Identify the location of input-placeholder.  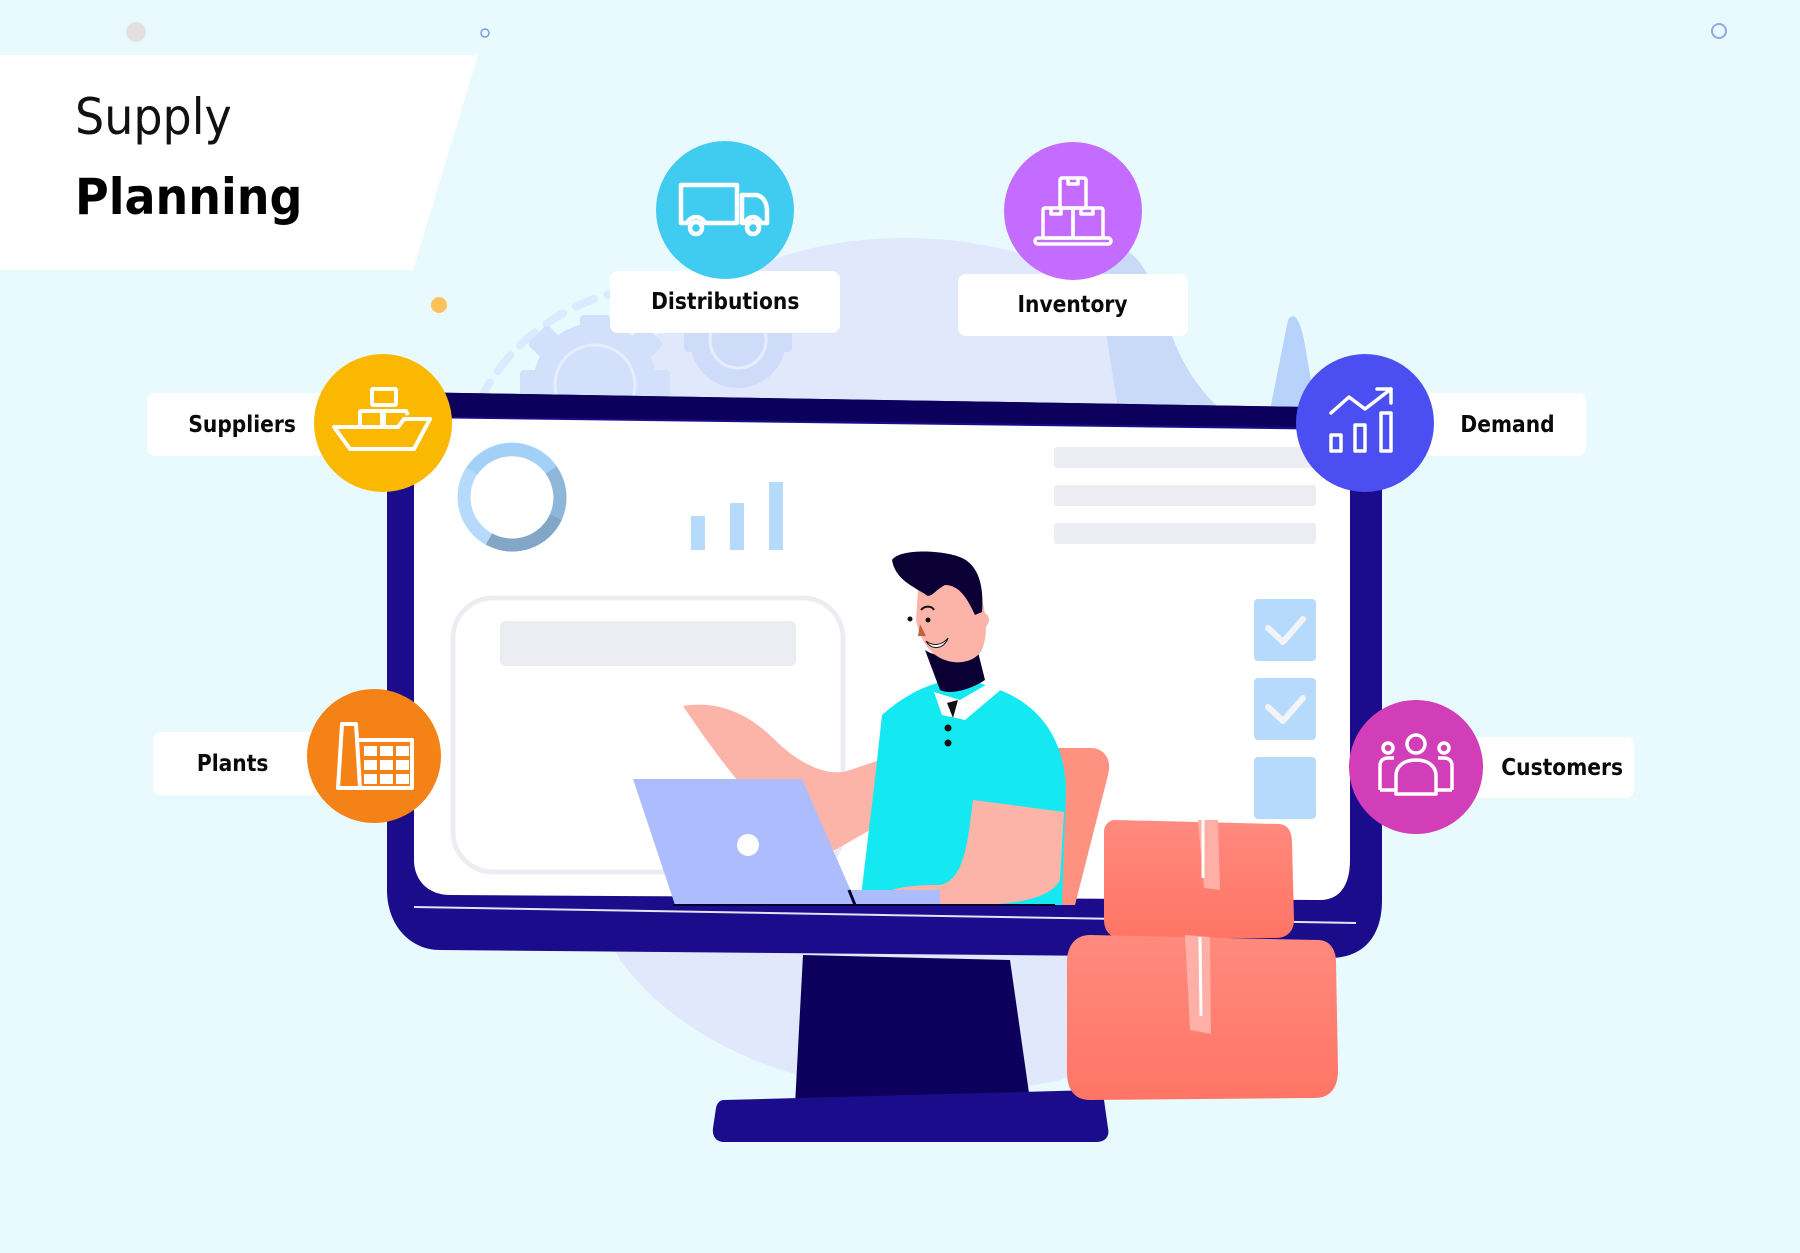
(648, 643).